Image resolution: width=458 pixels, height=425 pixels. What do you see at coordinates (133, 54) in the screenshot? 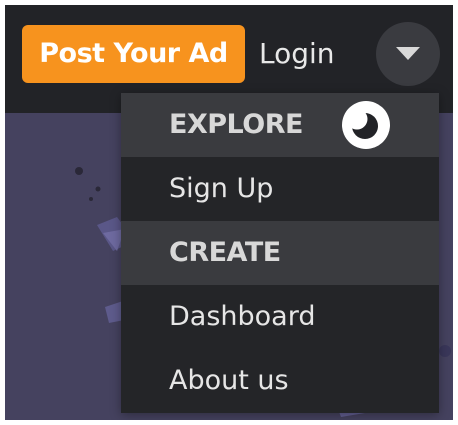
I see `post-your-ad-button: Post Your Ad` at bounding box center [133, 54].